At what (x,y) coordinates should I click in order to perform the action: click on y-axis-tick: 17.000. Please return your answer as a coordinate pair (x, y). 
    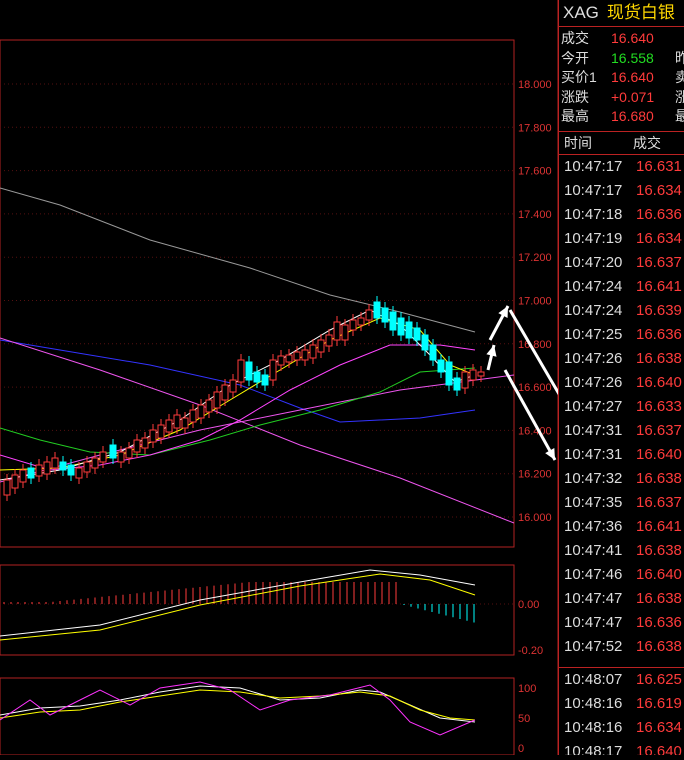
    Looking at the image, I should click on (535, 302).